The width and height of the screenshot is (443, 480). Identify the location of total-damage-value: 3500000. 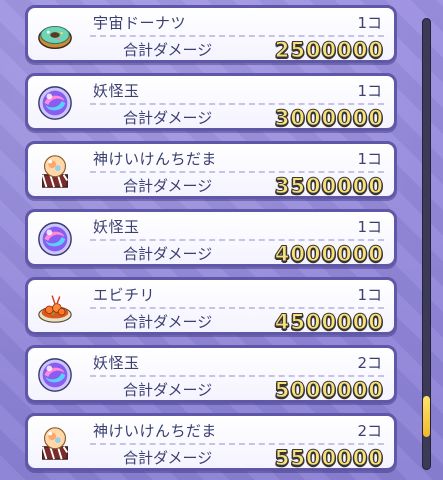
(329, 186).